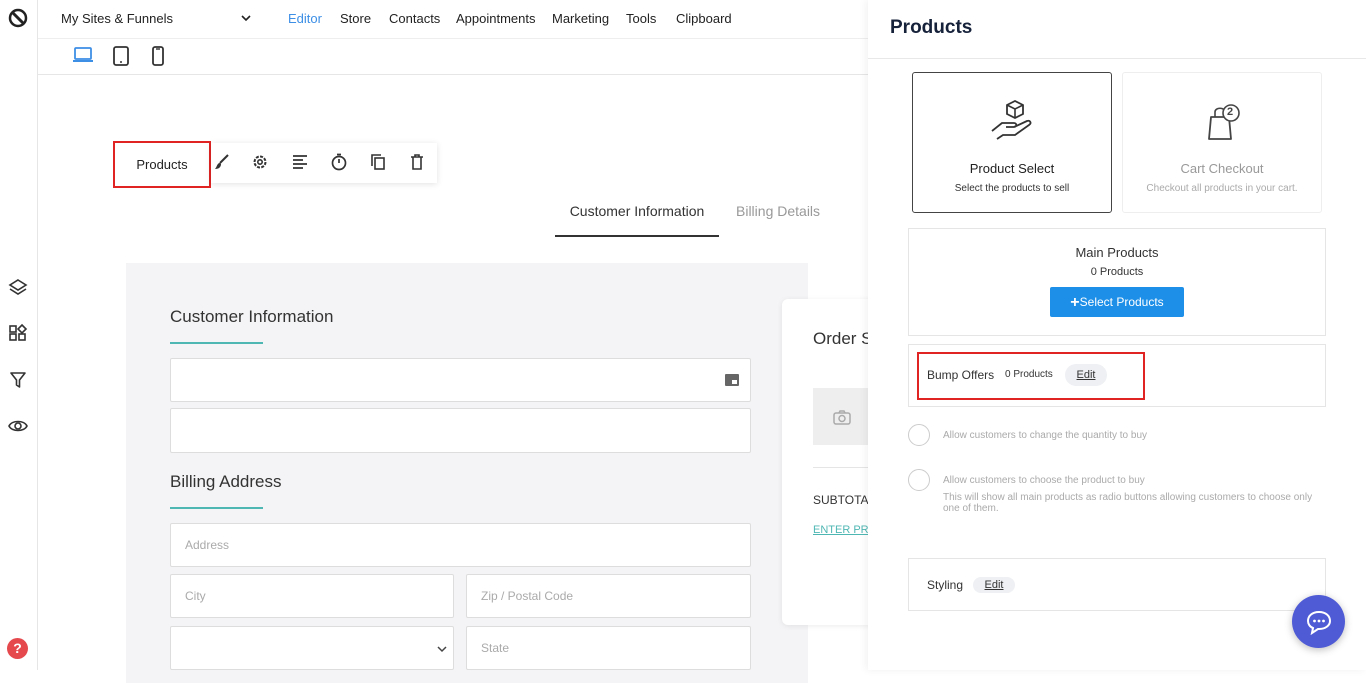 This screenshot has width=1366, height=683. I want to click on main-products-count: 0 Products, so click(1117, 272).